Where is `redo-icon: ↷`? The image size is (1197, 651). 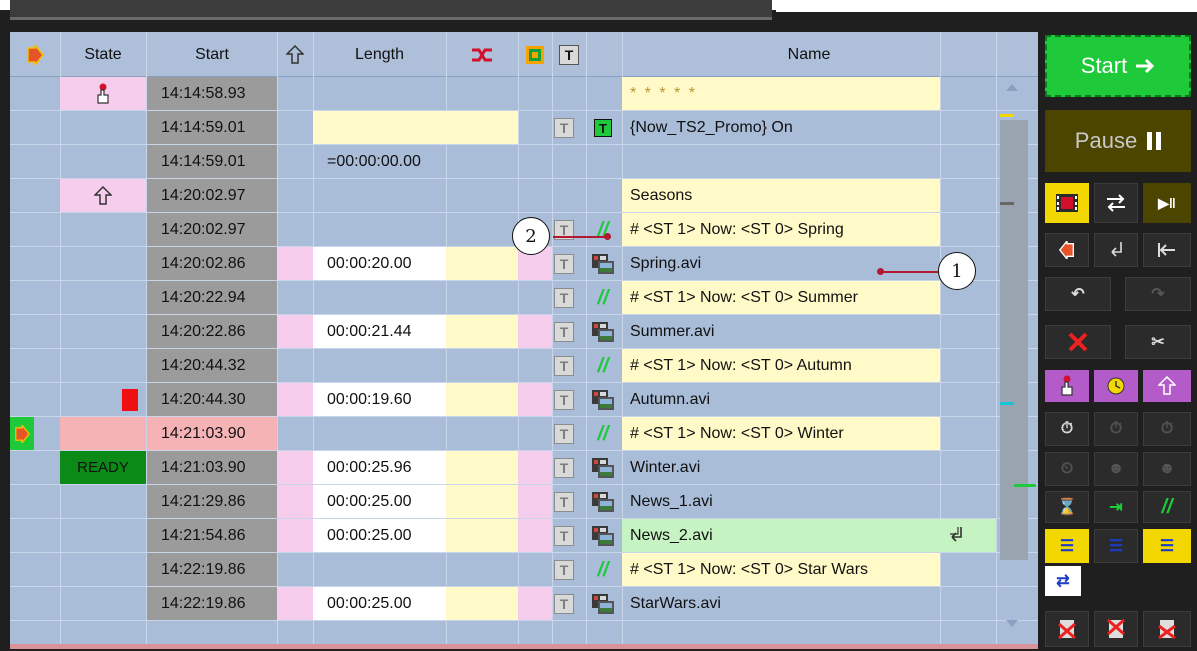
redo-icon: ↷ is located at coordinates (1158, 294).